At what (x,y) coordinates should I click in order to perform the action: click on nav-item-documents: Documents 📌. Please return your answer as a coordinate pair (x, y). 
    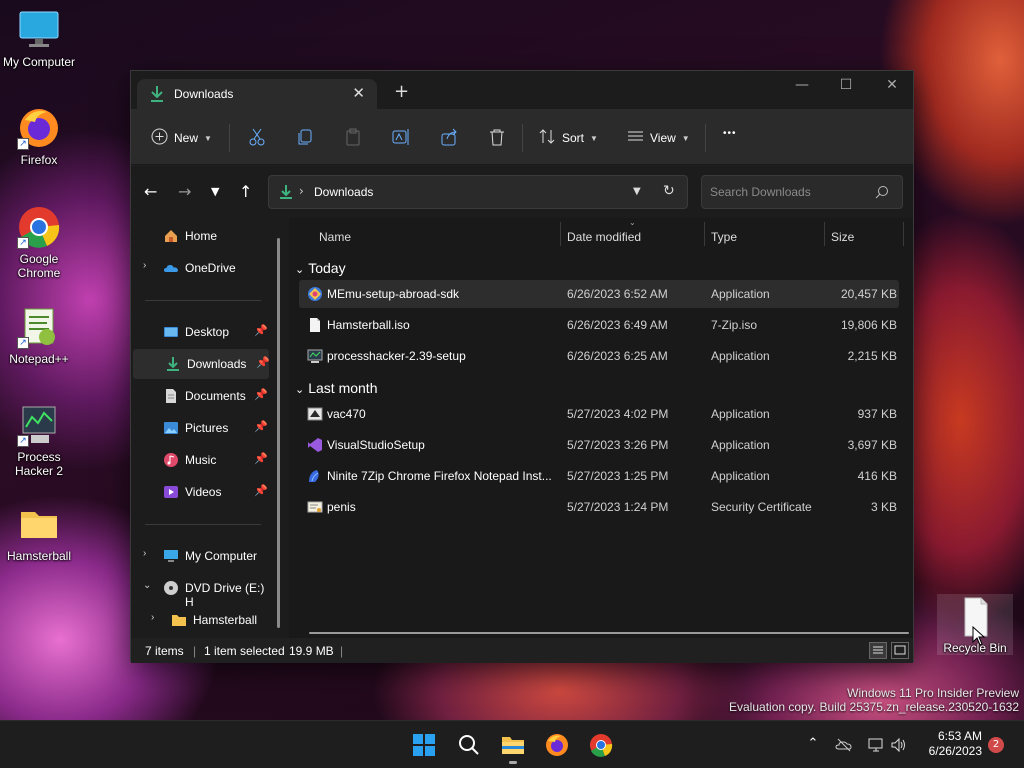
    Looking at the image, I should click on (201, 396).